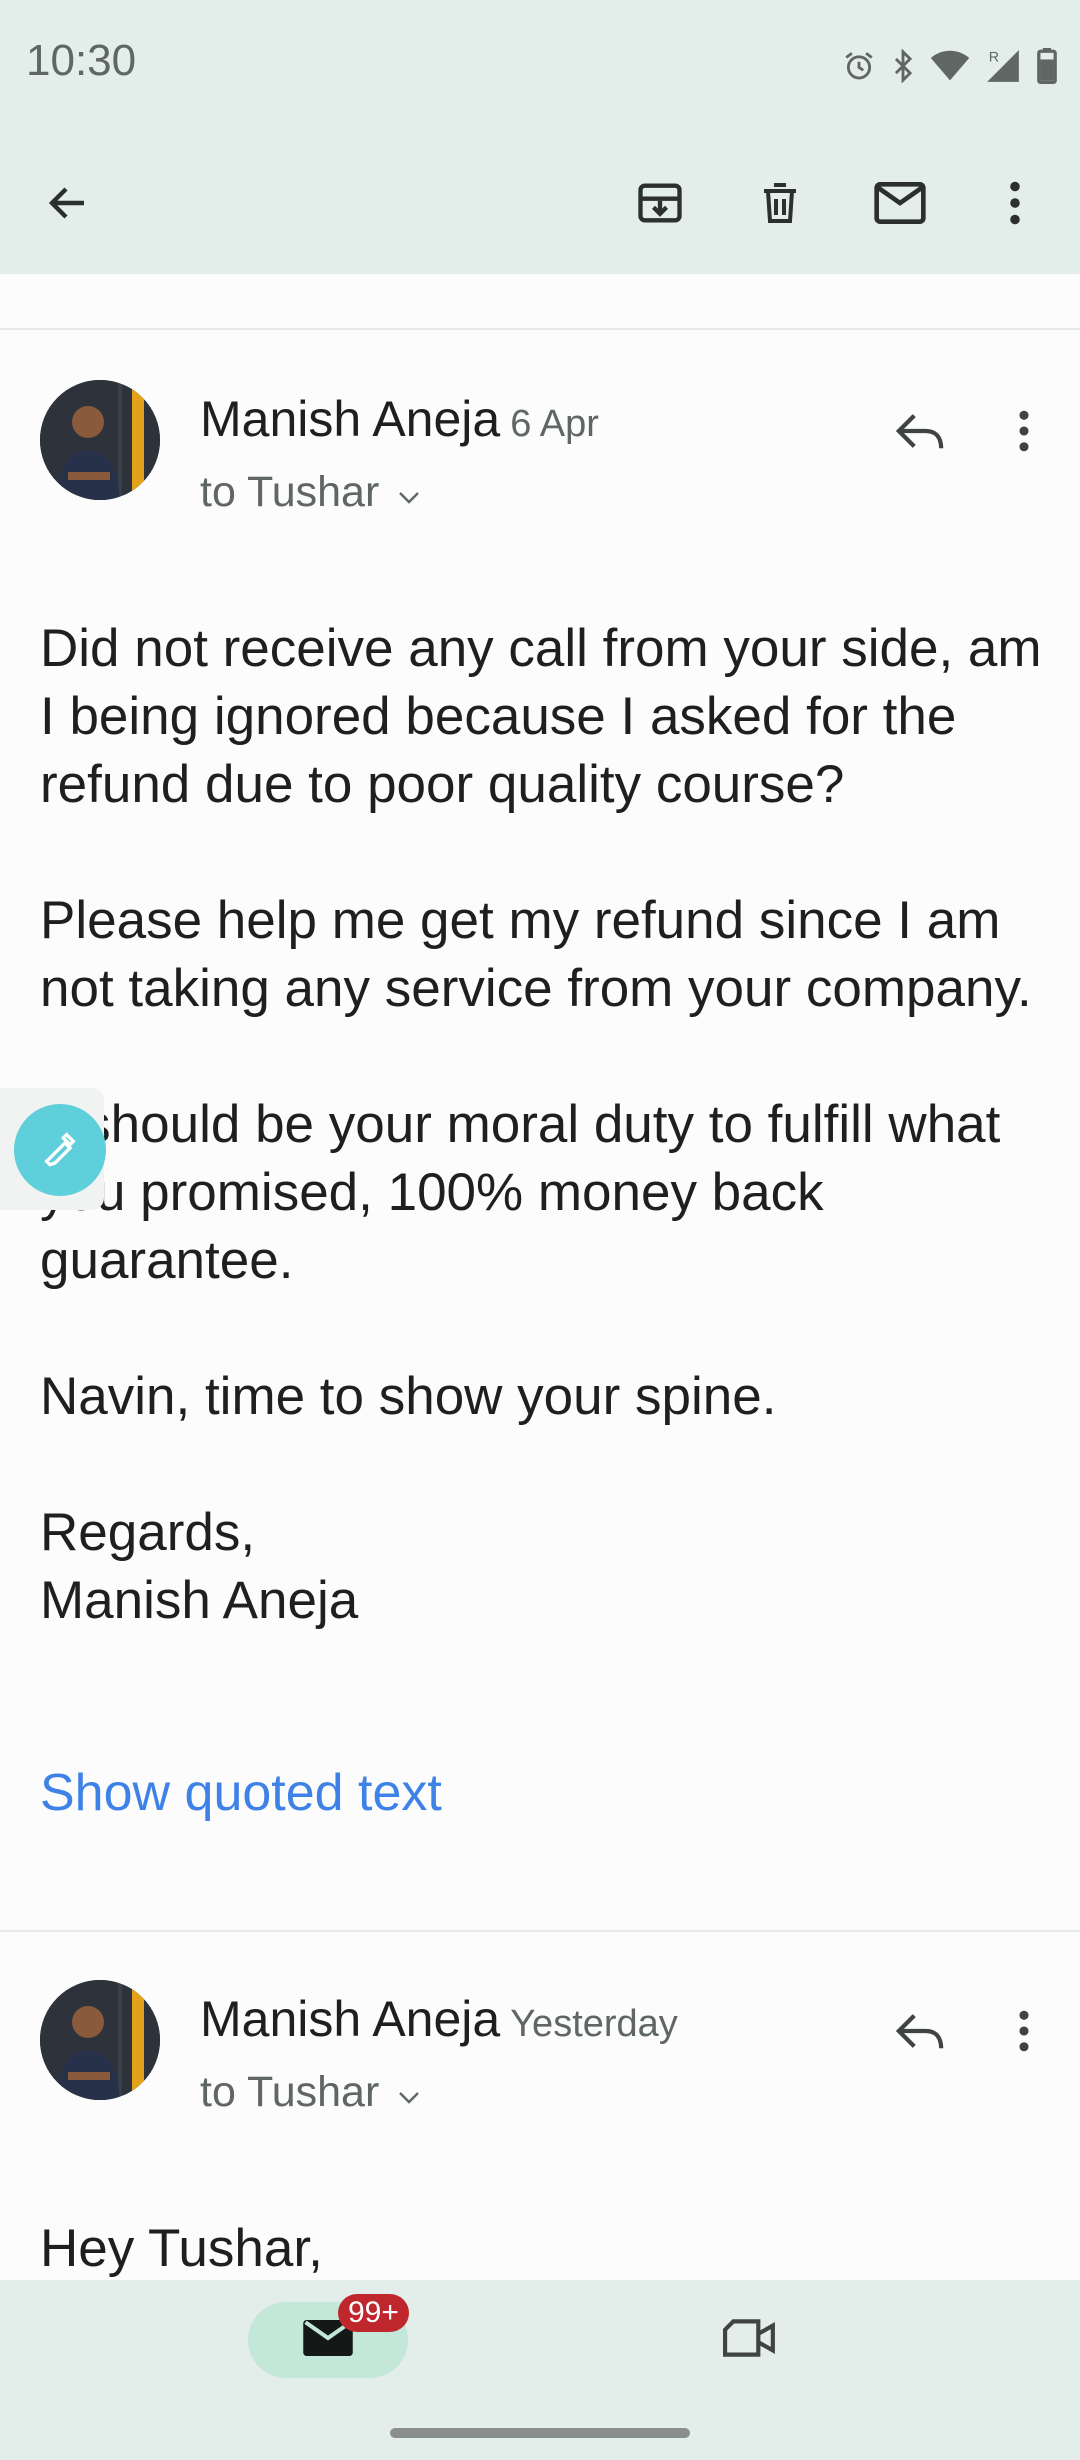 This screenshot has height=2460, width=1080. What do you see at coordinates (408, 1396) in the screenshot?
I see `body-paragraph: Navin, time to show your spine.` at bounding box center [408, 1396].